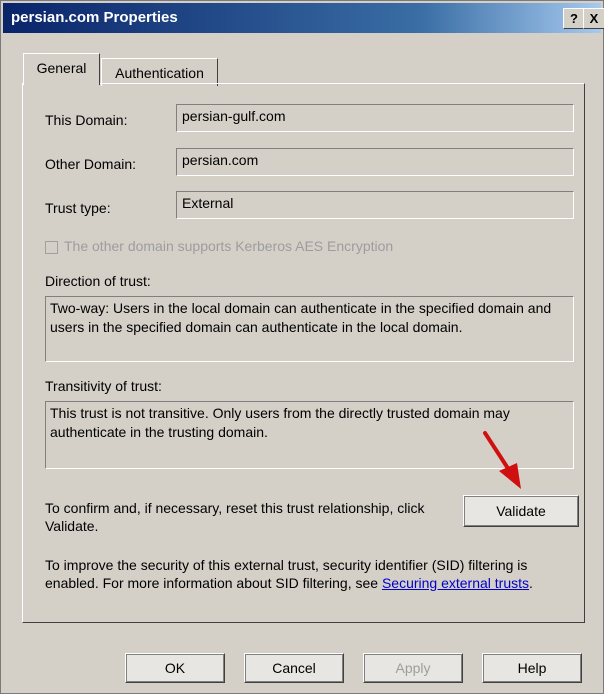  Describe the element at coordinates (159, 72) in the screenshot. I see `tab-authentication: Authentication` at that location.